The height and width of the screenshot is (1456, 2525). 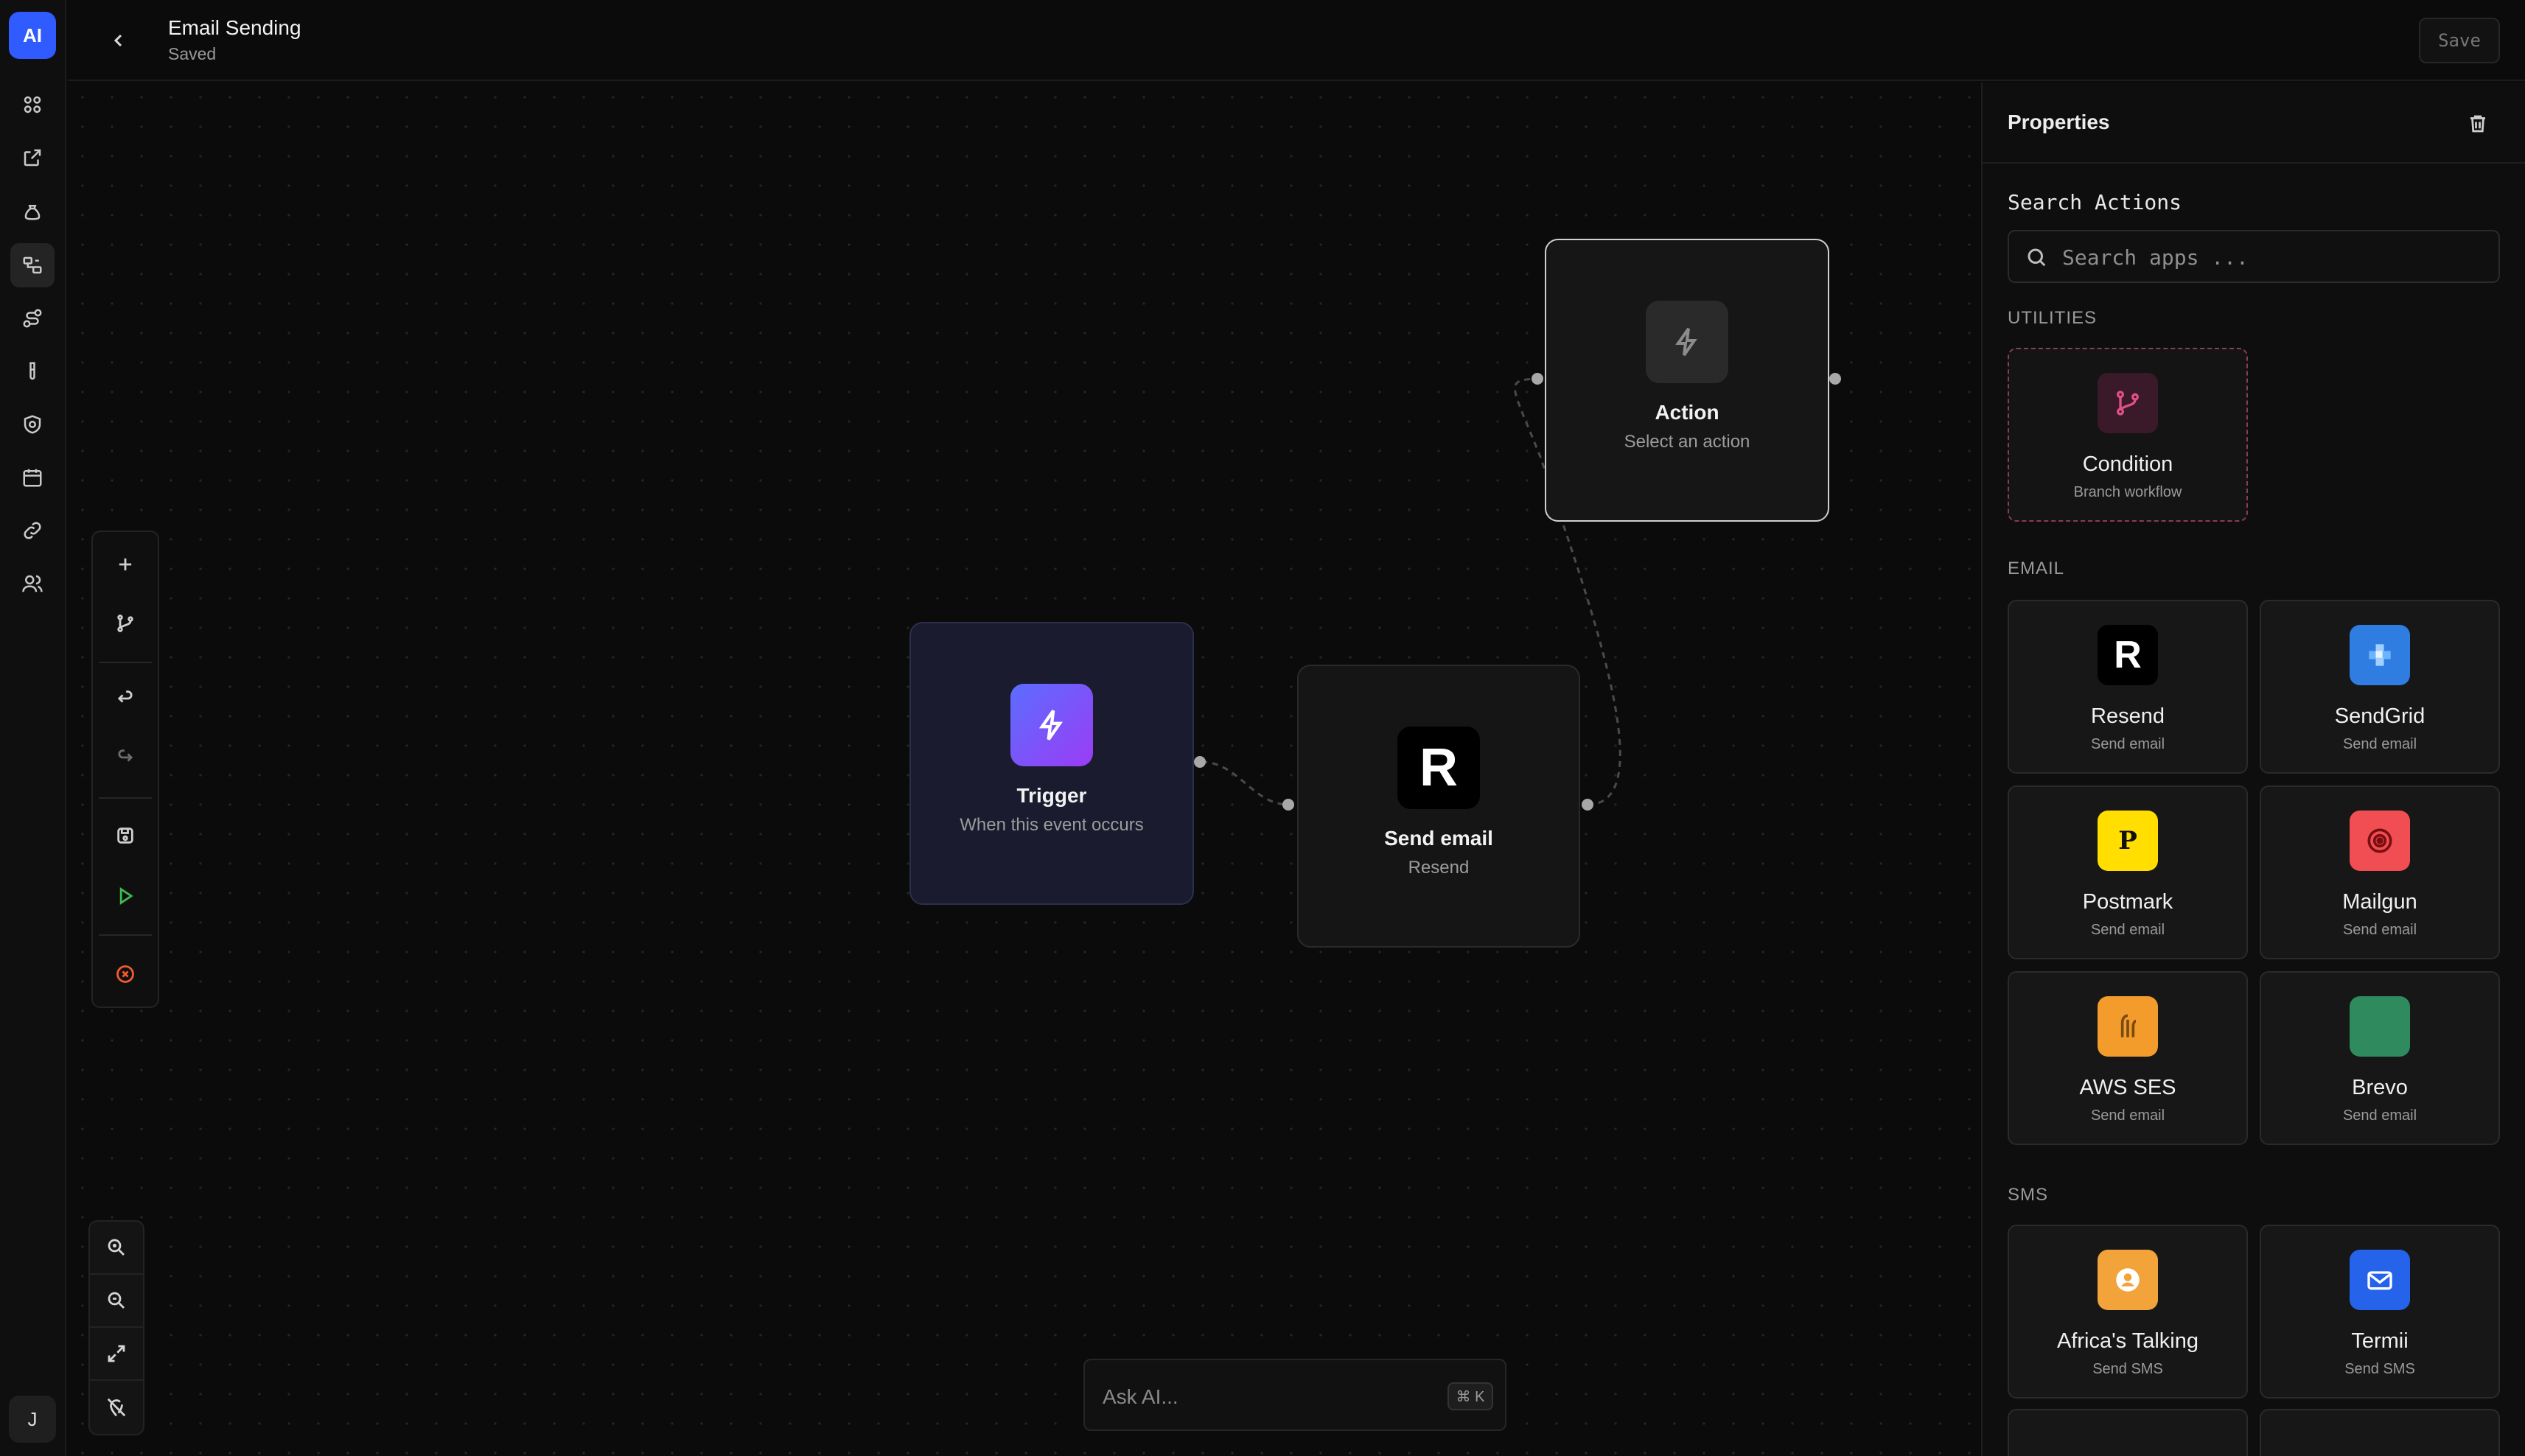 What do you see at coordinates (1439, 868) in the screenshot?
I see `node-subtitle: Resend` at bounding box center [1439, 868].